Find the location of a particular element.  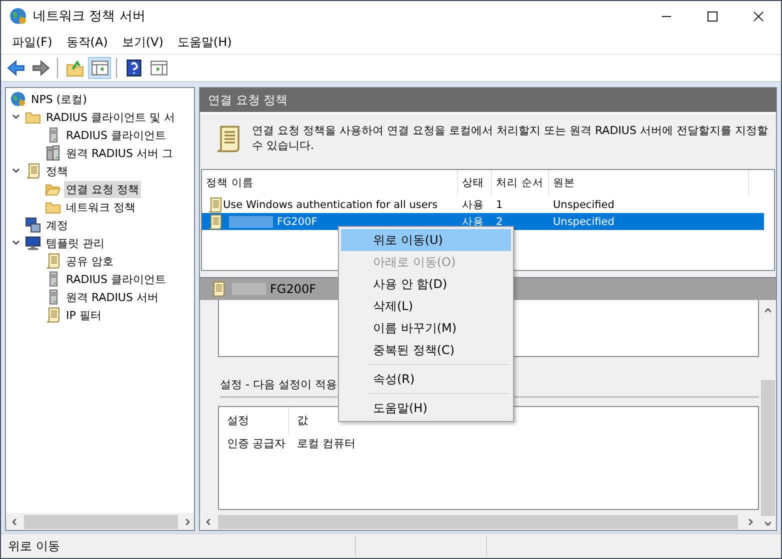

tree-item: 정책 is located at coordinates (57, 171).